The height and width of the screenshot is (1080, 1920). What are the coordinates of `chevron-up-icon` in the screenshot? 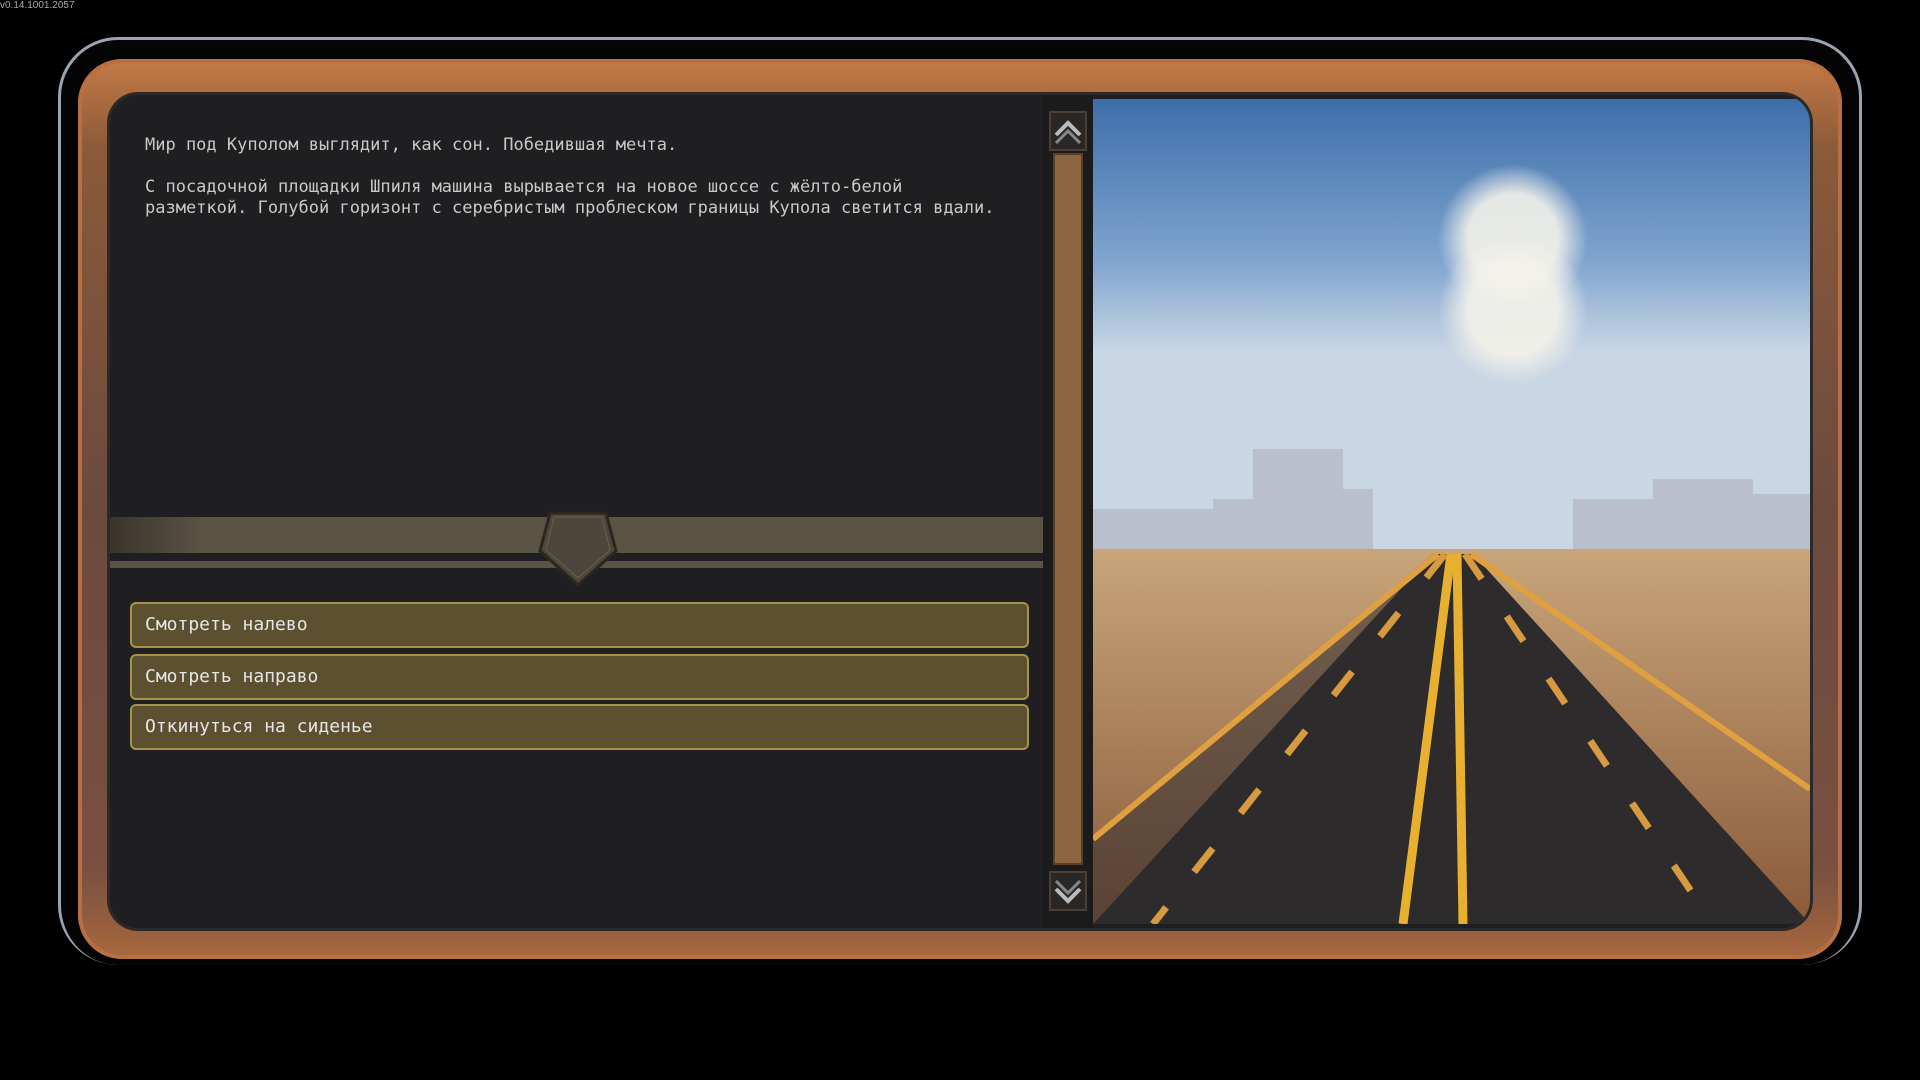 It's located at (1068, 132).